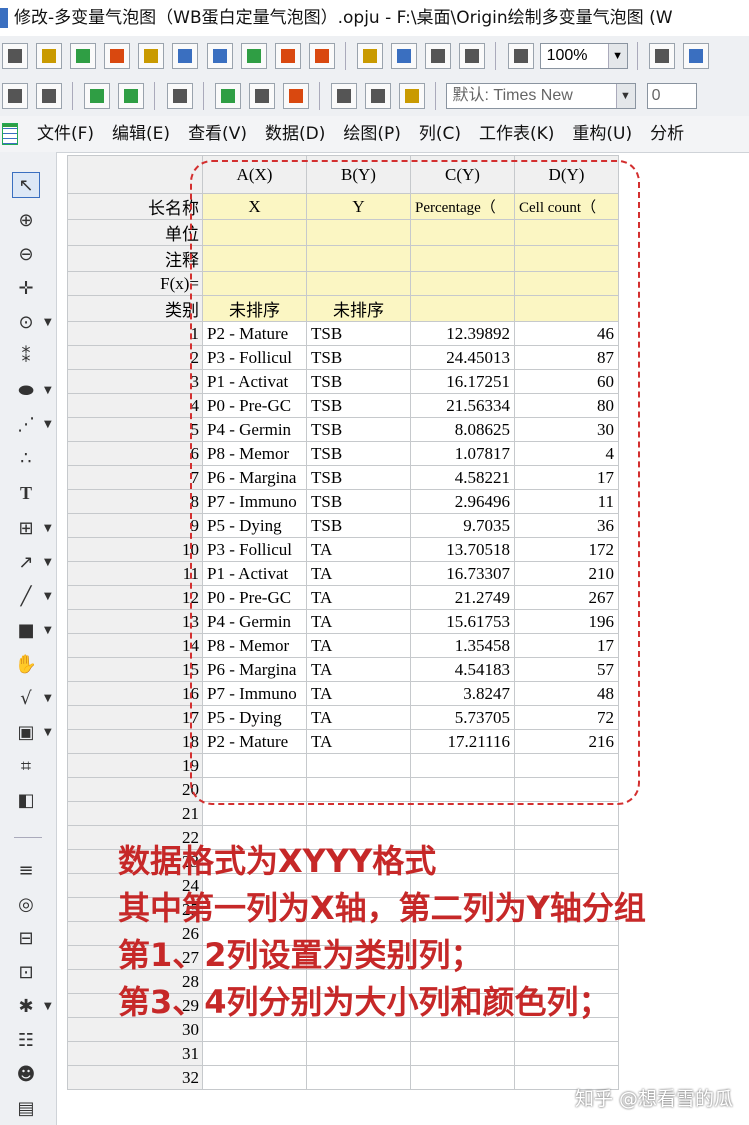  I want to click on new-excel-icon, so click(287, 56).